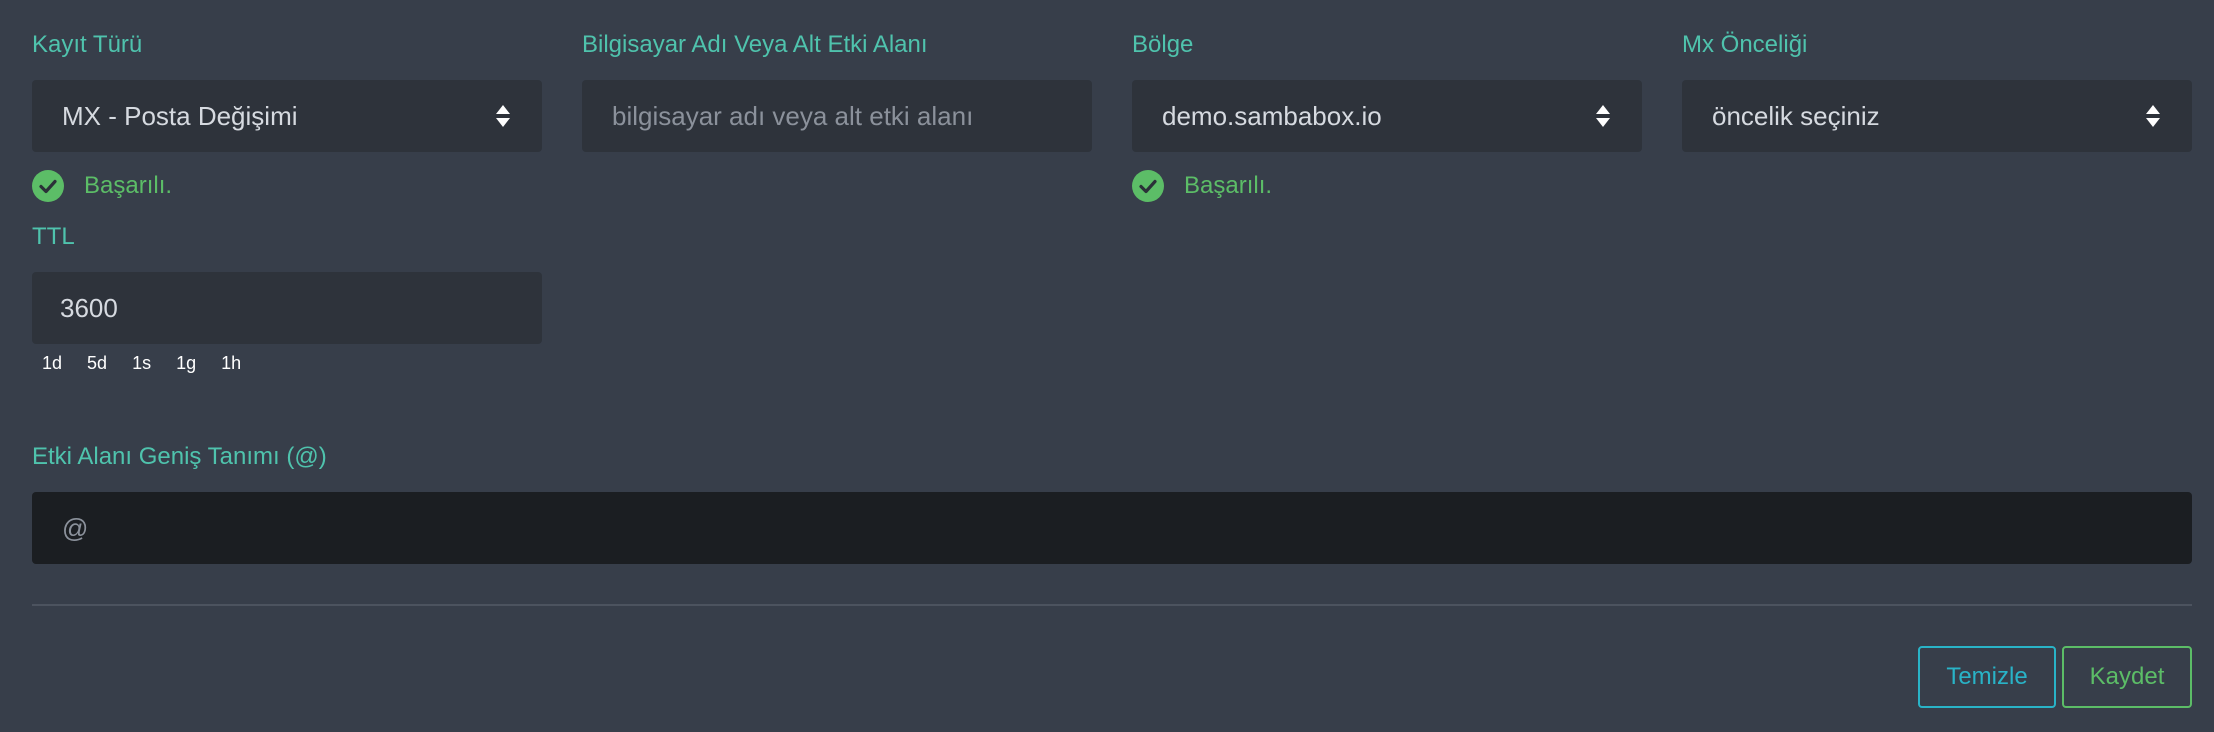 This screenshot has height=732, width=2214. What do you see at coordinates (1937, 116) in the screenshot?
I see `mx-priority-select: öncelik seçiniz` at bounding box center [1937, 116].